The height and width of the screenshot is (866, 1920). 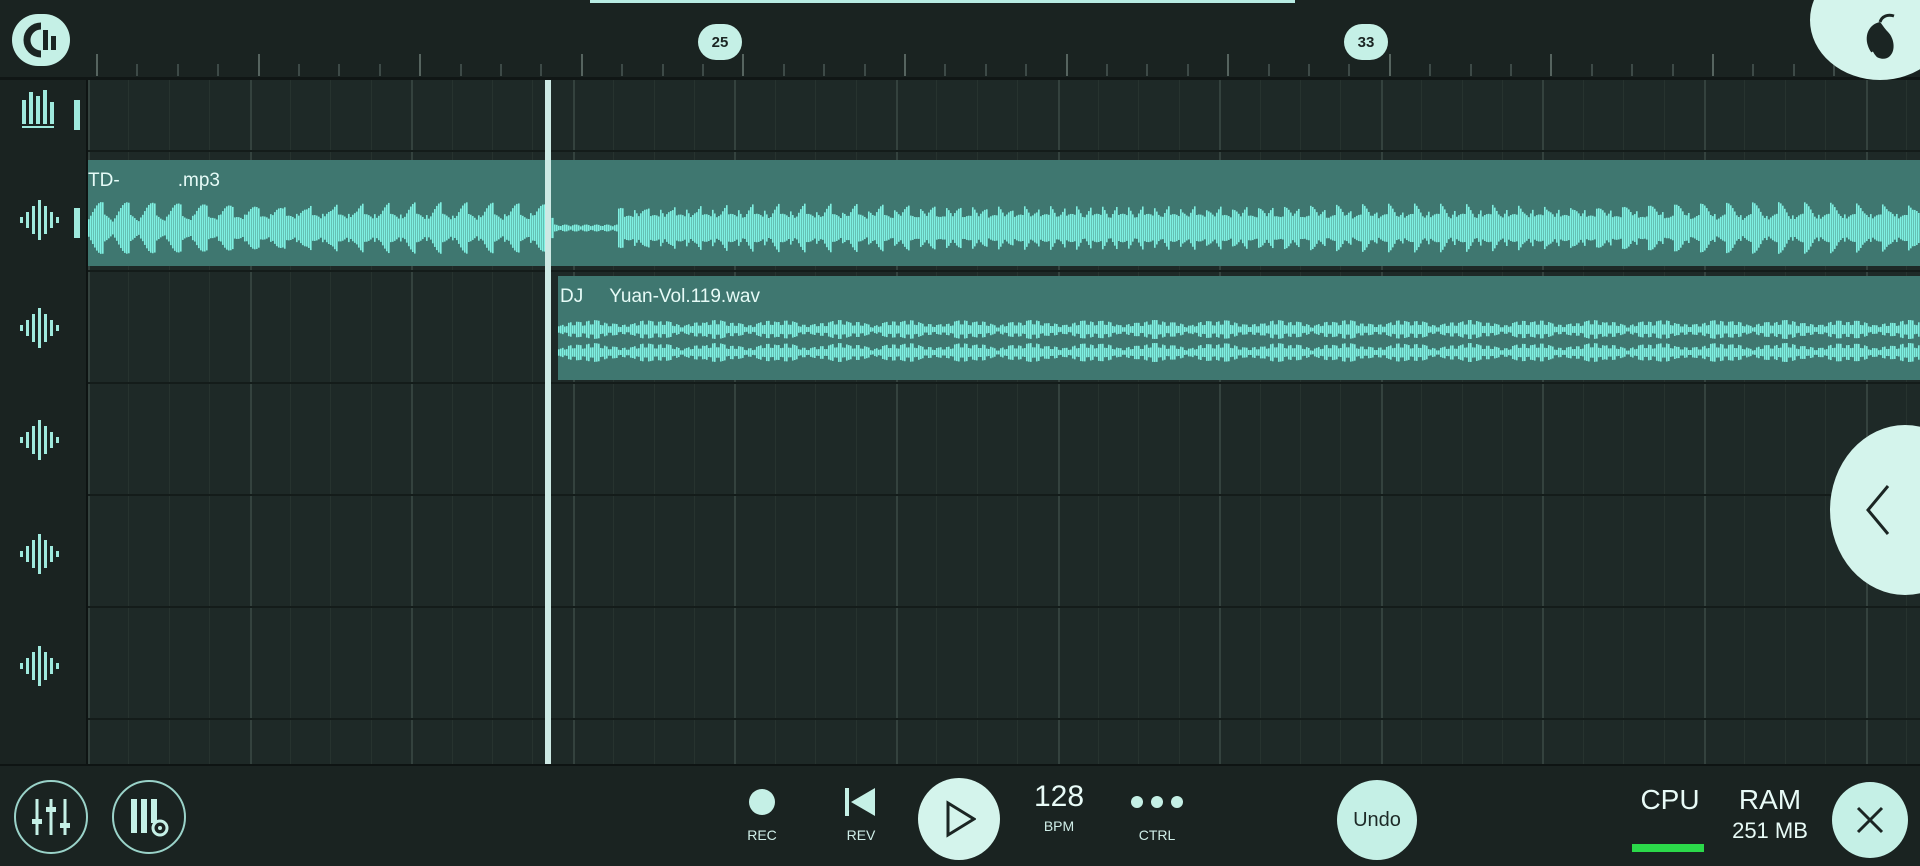 I want to click on transport-bar: REC REV 128 BPM CTRL Undo CPU RAM 251 MB, so click(x=960, y=815).